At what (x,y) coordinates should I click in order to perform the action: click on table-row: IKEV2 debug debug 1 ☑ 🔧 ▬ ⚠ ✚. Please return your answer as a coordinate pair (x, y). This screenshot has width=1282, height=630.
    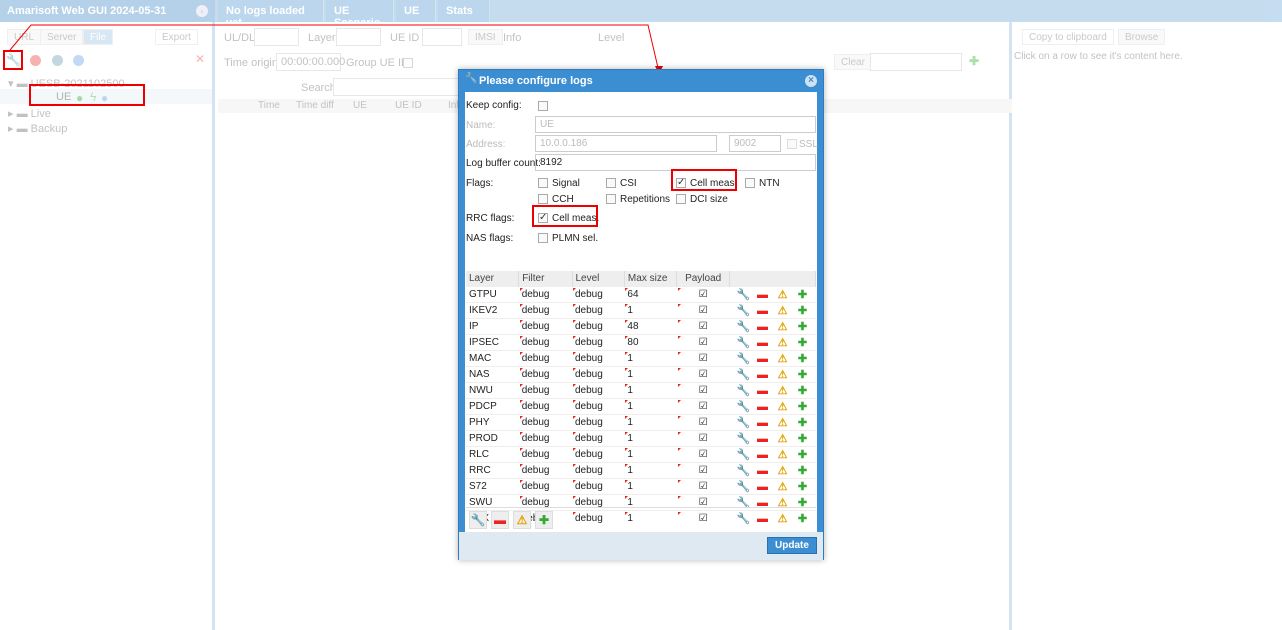
    Looking at the image, I should click on (641, 309).